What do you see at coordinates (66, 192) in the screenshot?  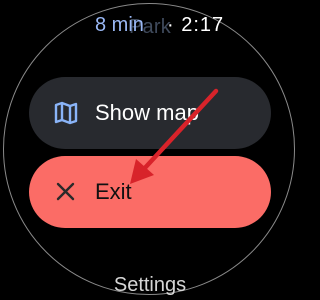 I see `close-icon` at bounding box center [66, 192].